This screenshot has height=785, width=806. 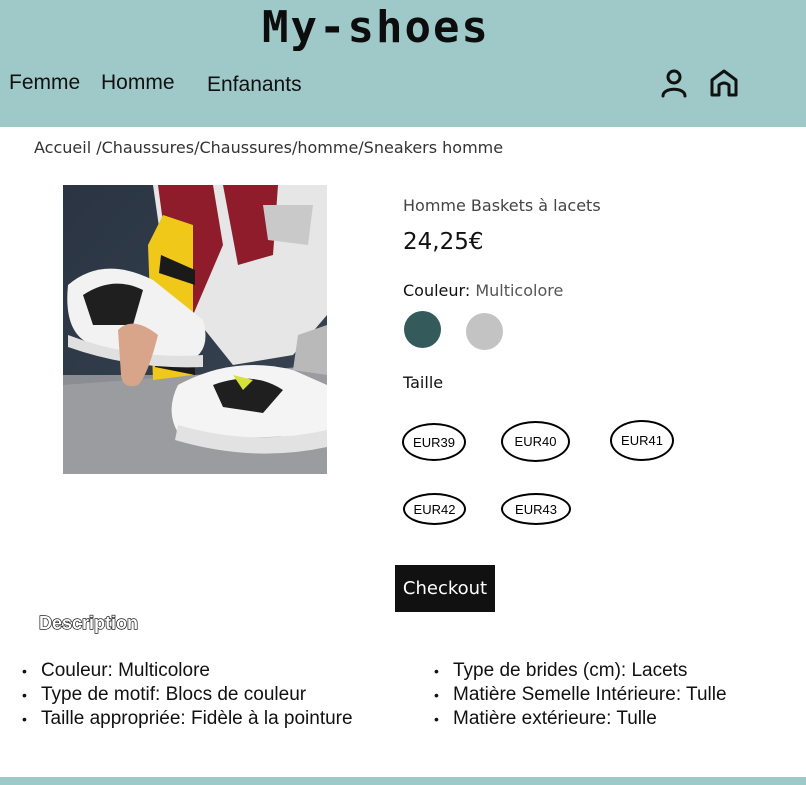 I want to click on nav-item-homme: Homme, so click(x=138, y=83).